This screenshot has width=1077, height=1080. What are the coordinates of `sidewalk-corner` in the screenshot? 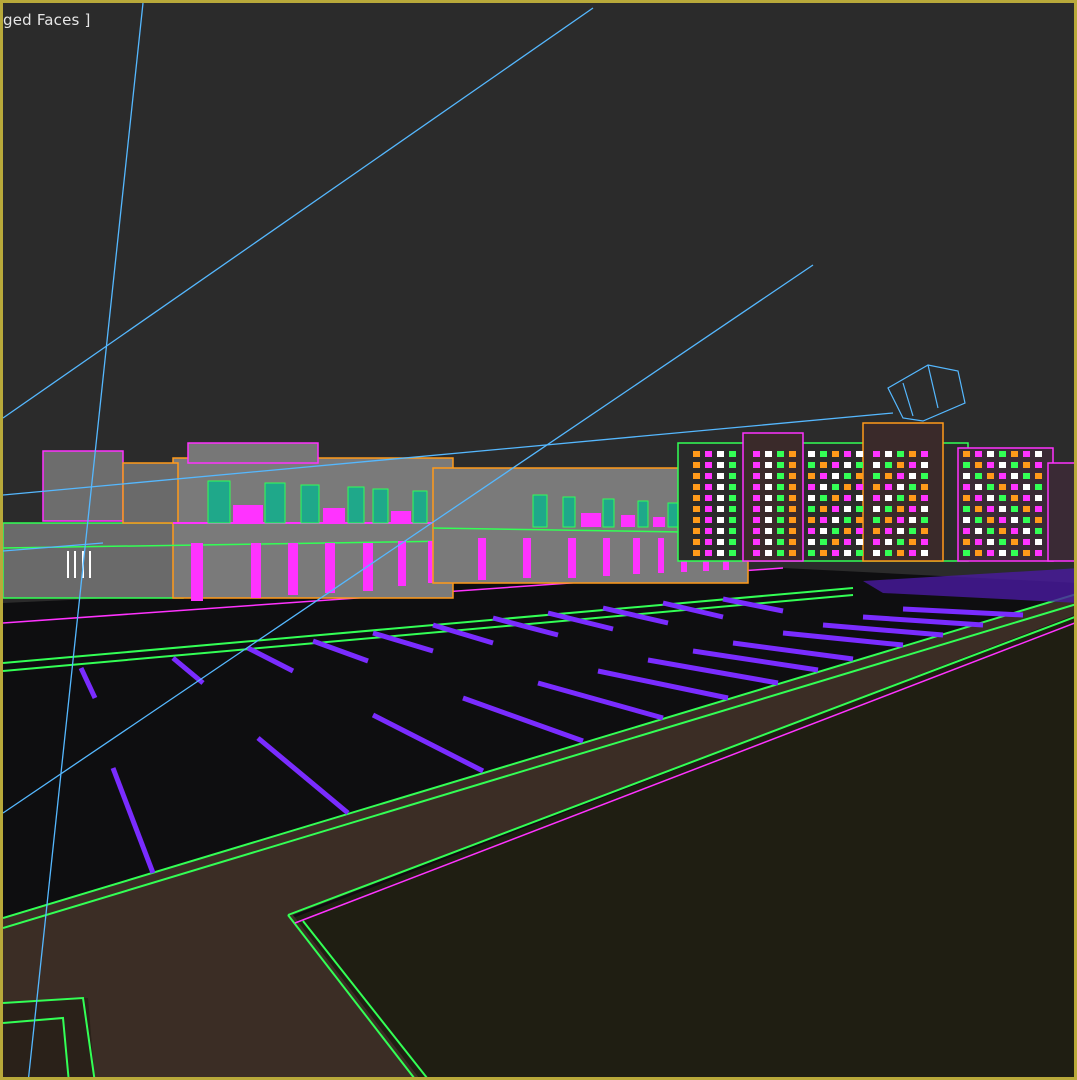 It's located at (49, 1037).